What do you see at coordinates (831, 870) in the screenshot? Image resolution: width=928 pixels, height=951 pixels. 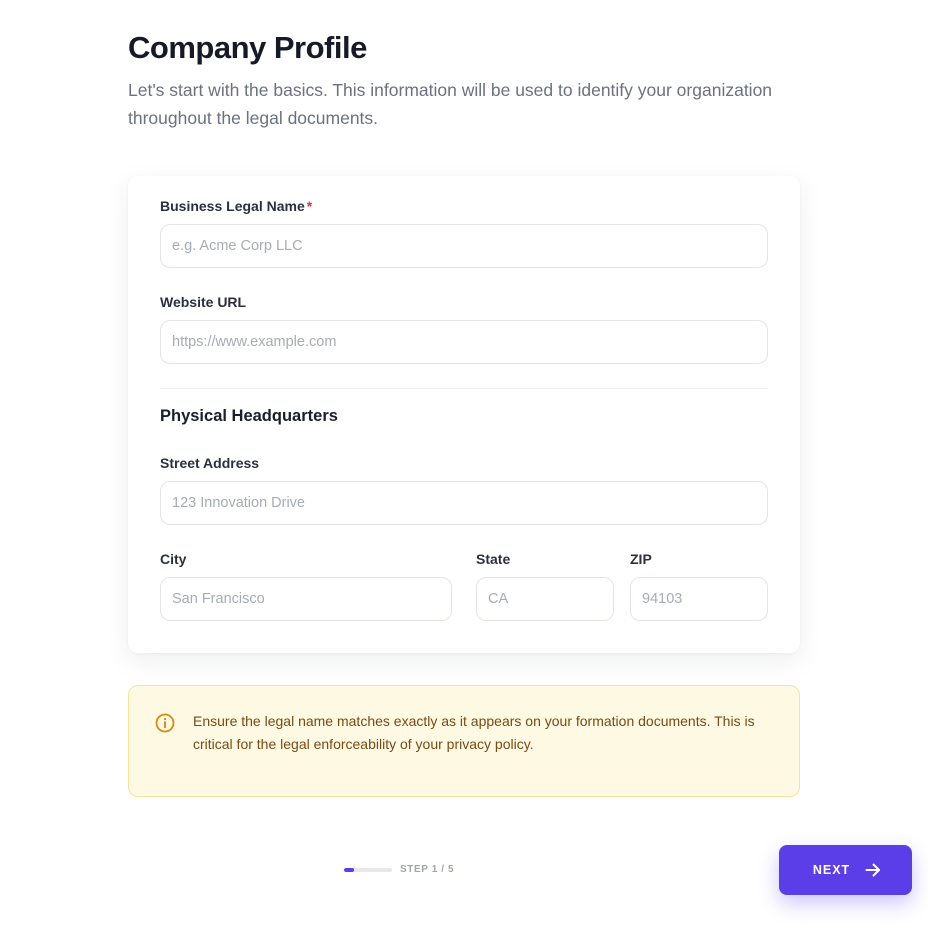 I see `next-button-label: NEXT` at bounding box center [831, 870].